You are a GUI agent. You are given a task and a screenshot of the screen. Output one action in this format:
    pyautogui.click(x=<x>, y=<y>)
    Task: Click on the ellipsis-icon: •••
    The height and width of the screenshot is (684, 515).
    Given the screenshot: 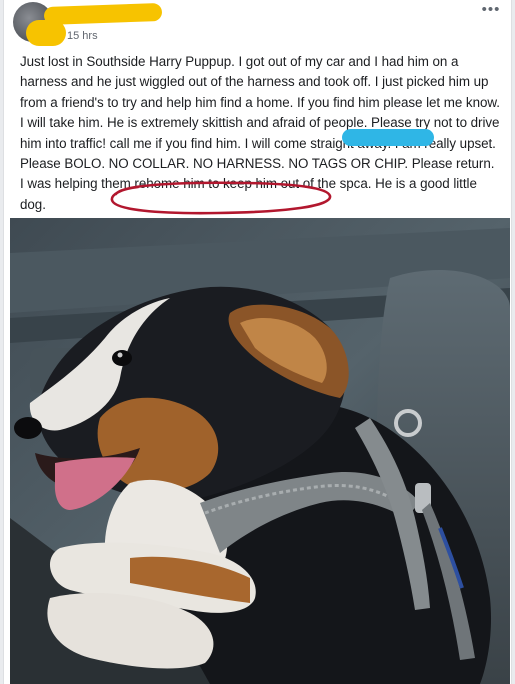 What is the action you would take?
    pyautogui.click(x=491, y=9)
    